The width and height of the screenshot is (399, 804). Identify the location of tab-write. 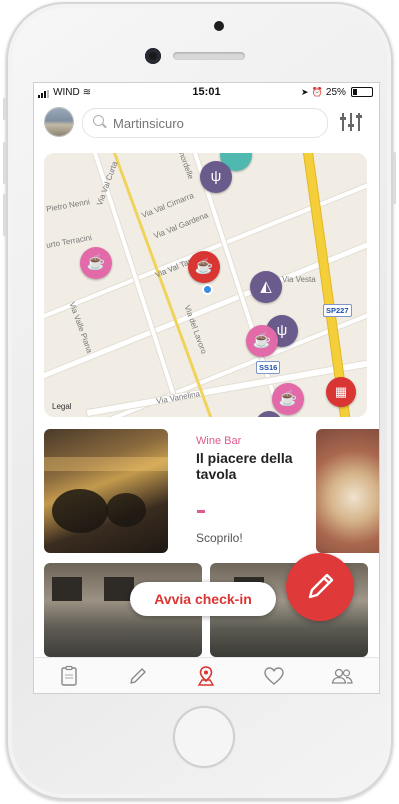
(138, 676).